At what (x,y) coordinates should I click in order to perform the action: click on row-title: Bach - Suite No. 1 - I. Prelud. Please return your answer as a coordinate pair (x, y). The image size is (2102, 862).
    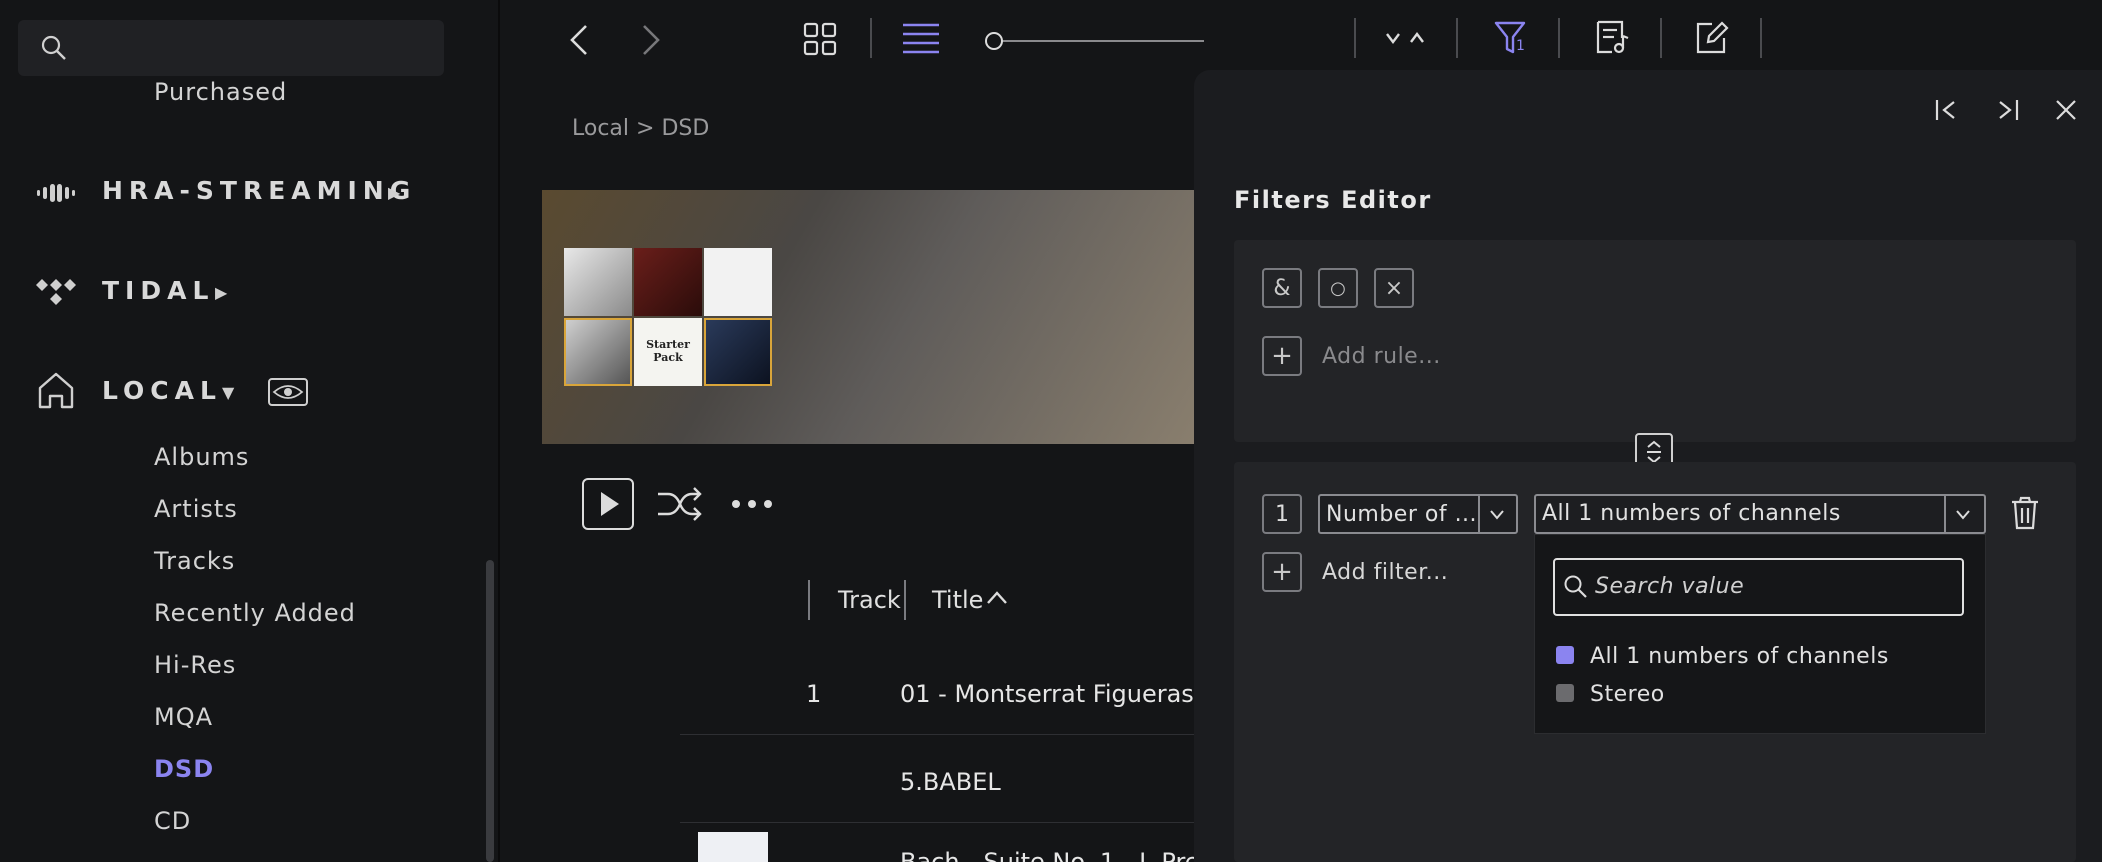
    Looking at the image, I should click on (1047, 855).